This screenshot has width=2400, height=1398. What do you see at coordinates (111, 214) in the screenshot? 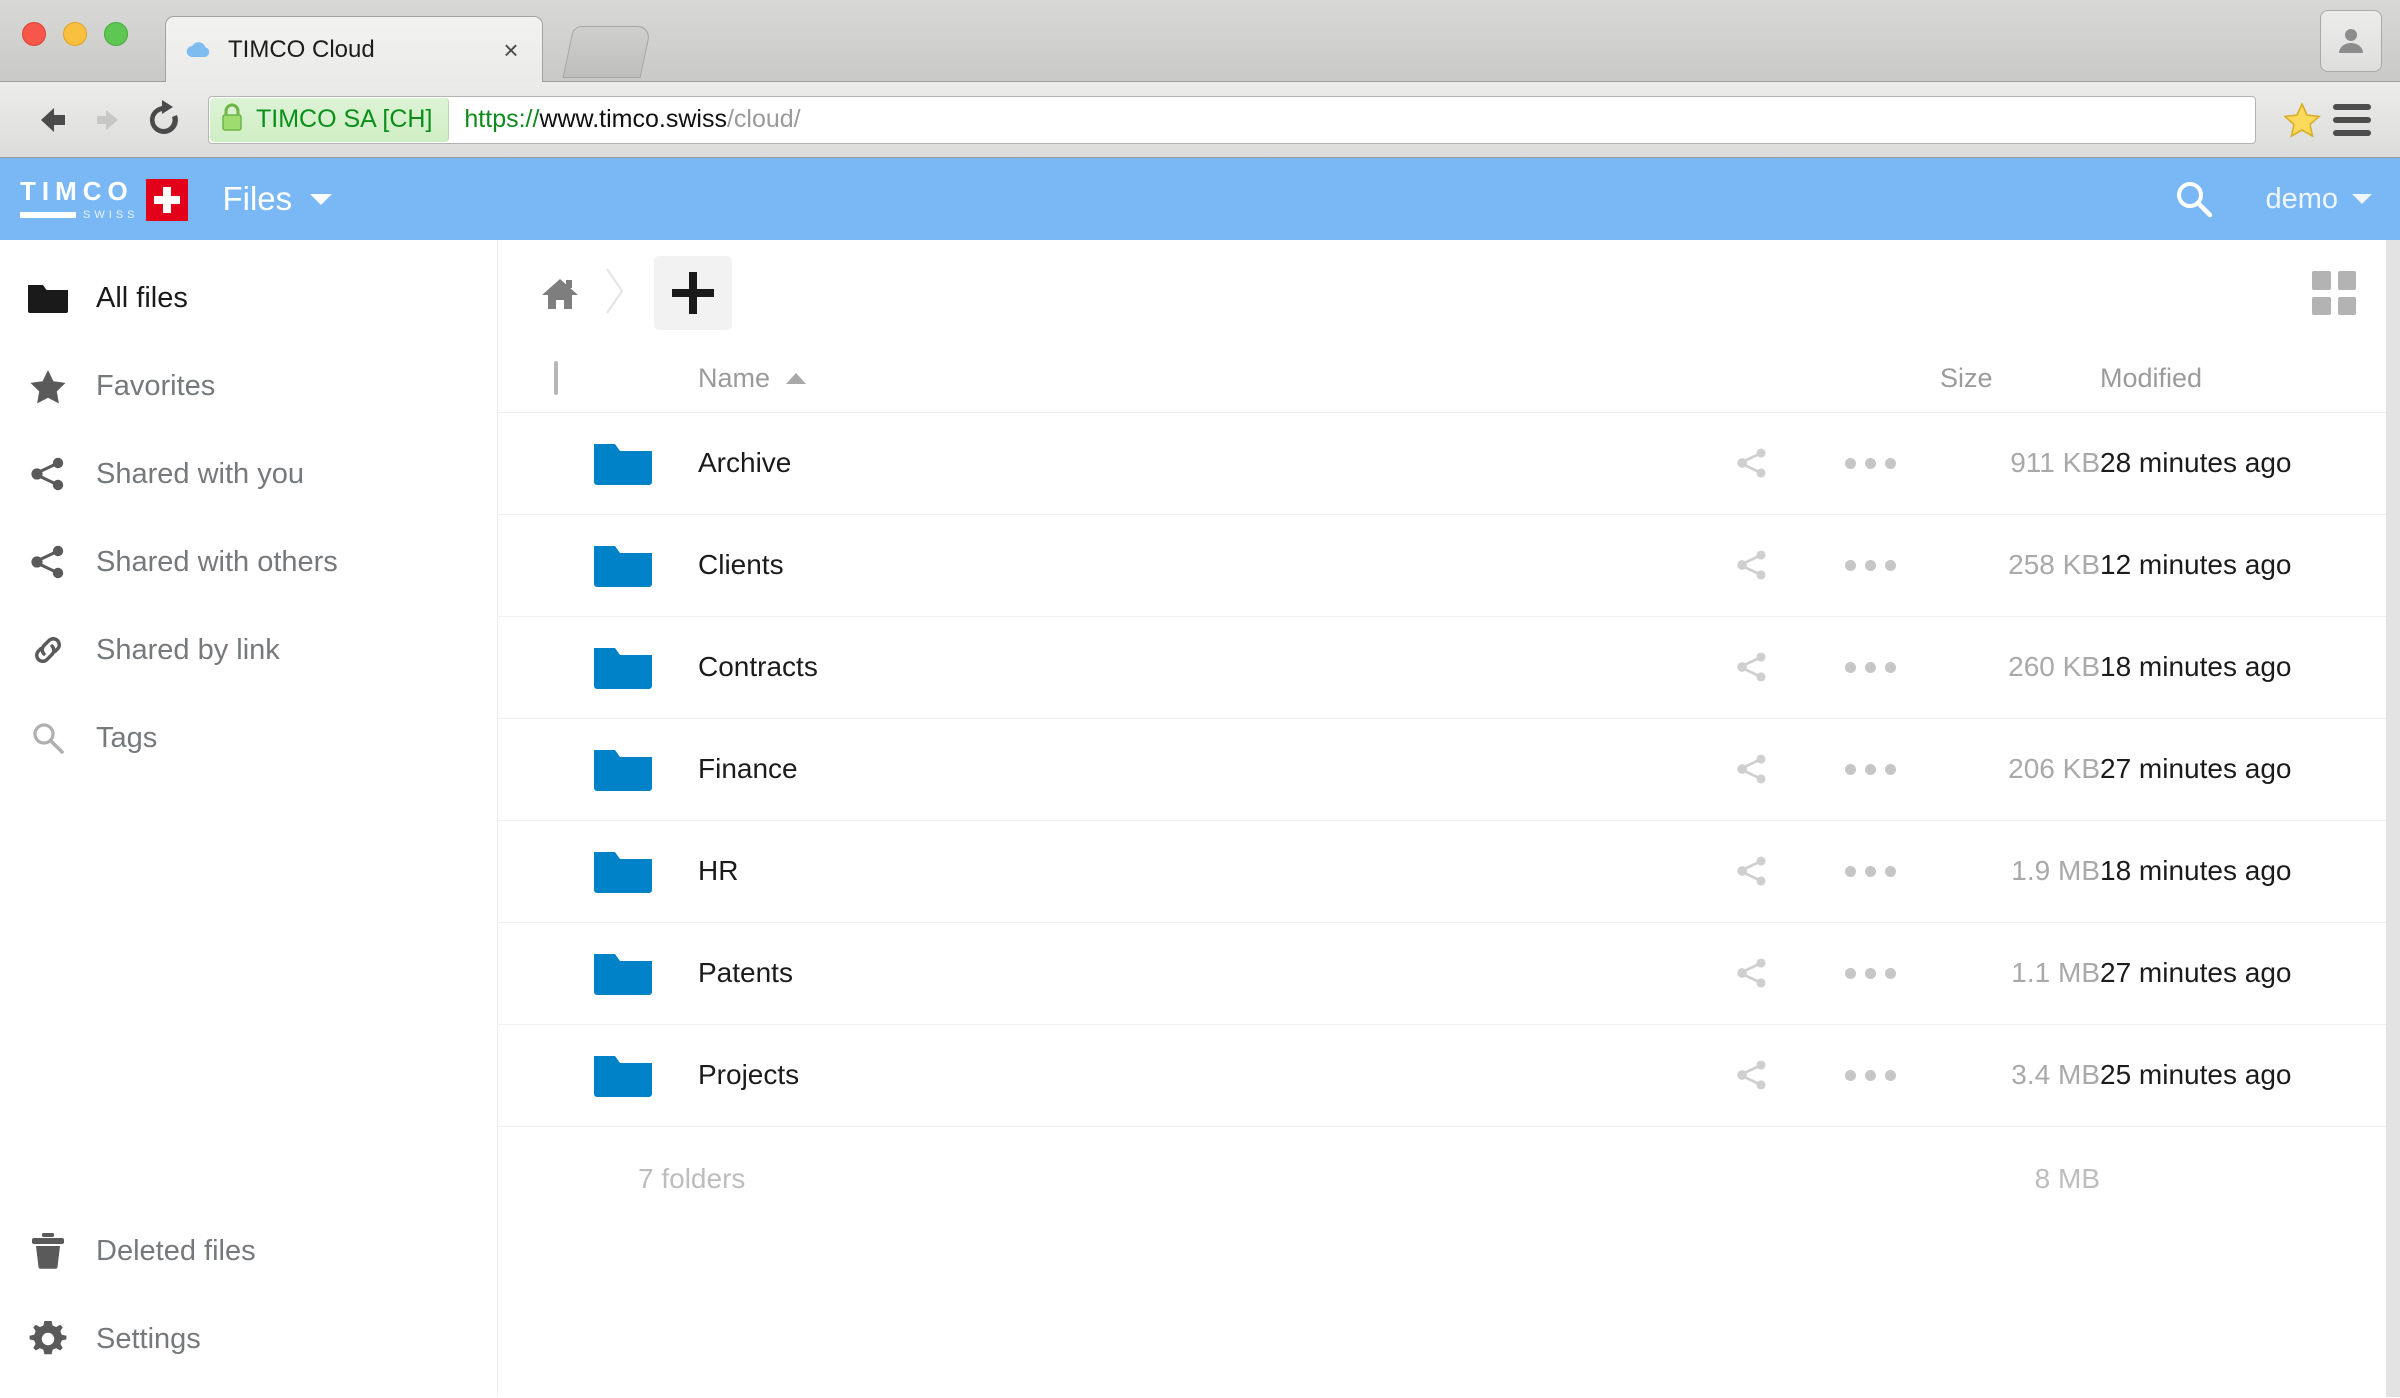
I see `logo-subtitle: SWISS` at bounding box center [111, 214].